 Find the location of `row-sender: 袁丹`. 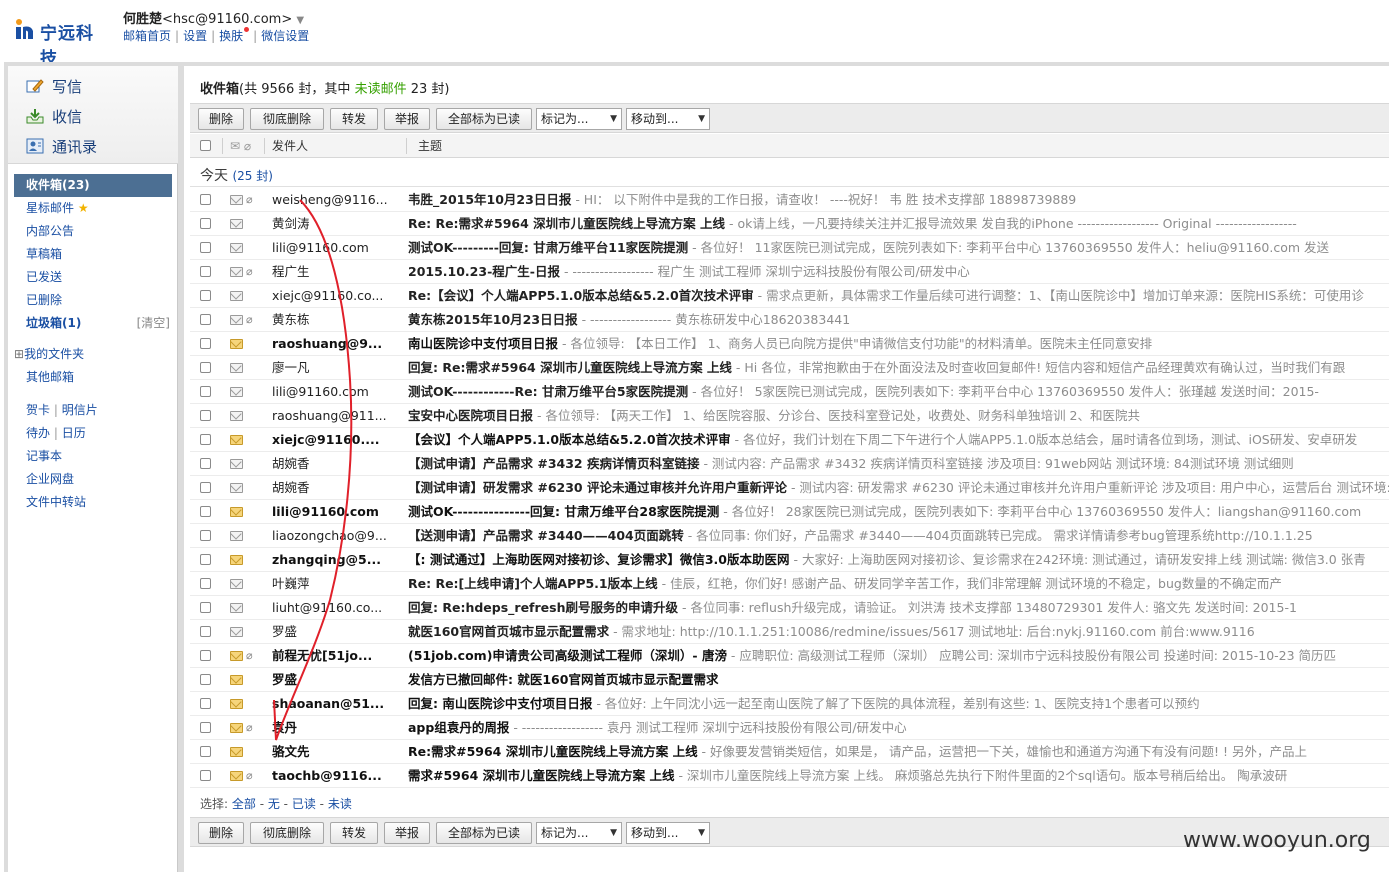

row-sender: 袁丹 is located at coordinates (337, 727).